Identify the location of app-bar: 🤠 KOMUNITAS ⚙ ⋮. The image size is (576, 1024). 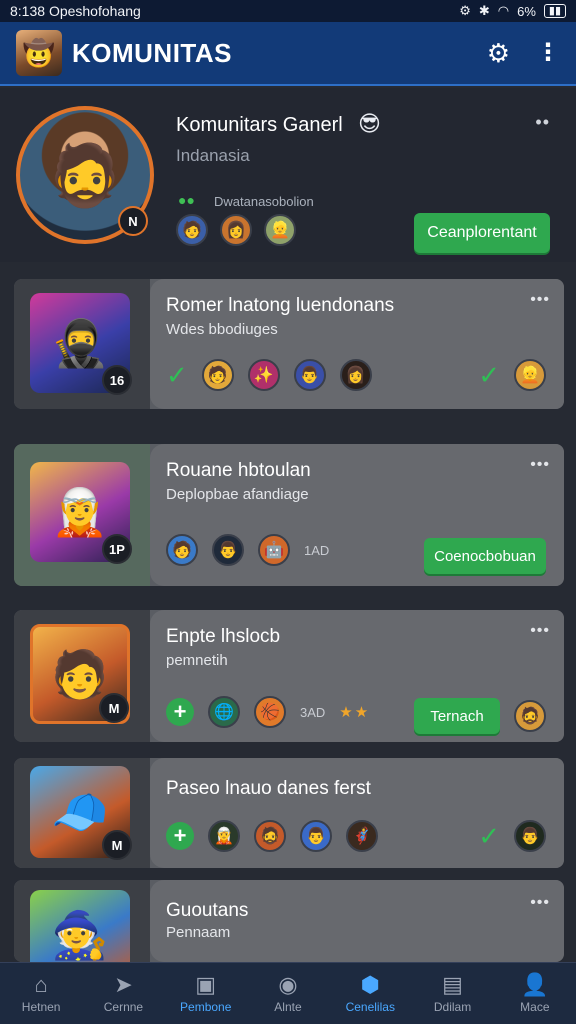
(288, 54).